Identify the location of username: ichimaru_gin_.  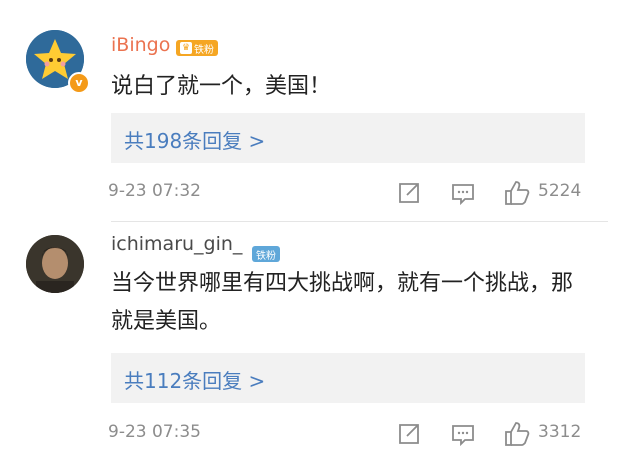
(176, 244).